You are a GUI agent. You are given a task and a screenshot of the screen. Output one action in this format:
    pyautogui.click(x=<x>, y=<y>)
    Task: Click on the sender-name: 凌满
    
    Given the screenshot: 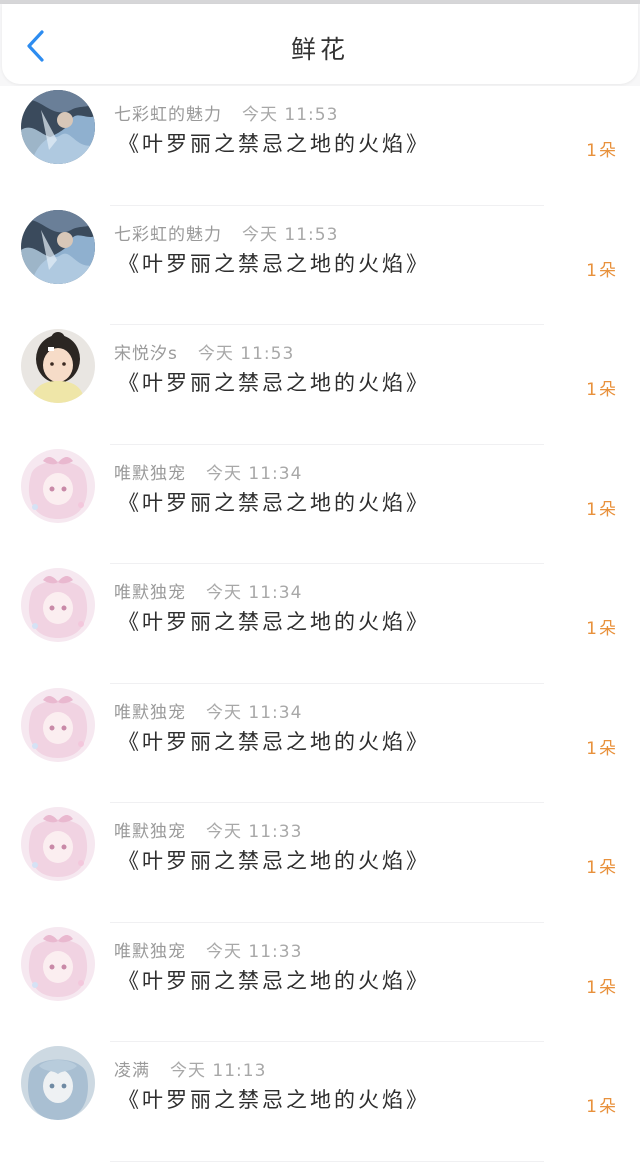 What is the action you would take?
    pyautogui.click(x=132, y=1071)
    